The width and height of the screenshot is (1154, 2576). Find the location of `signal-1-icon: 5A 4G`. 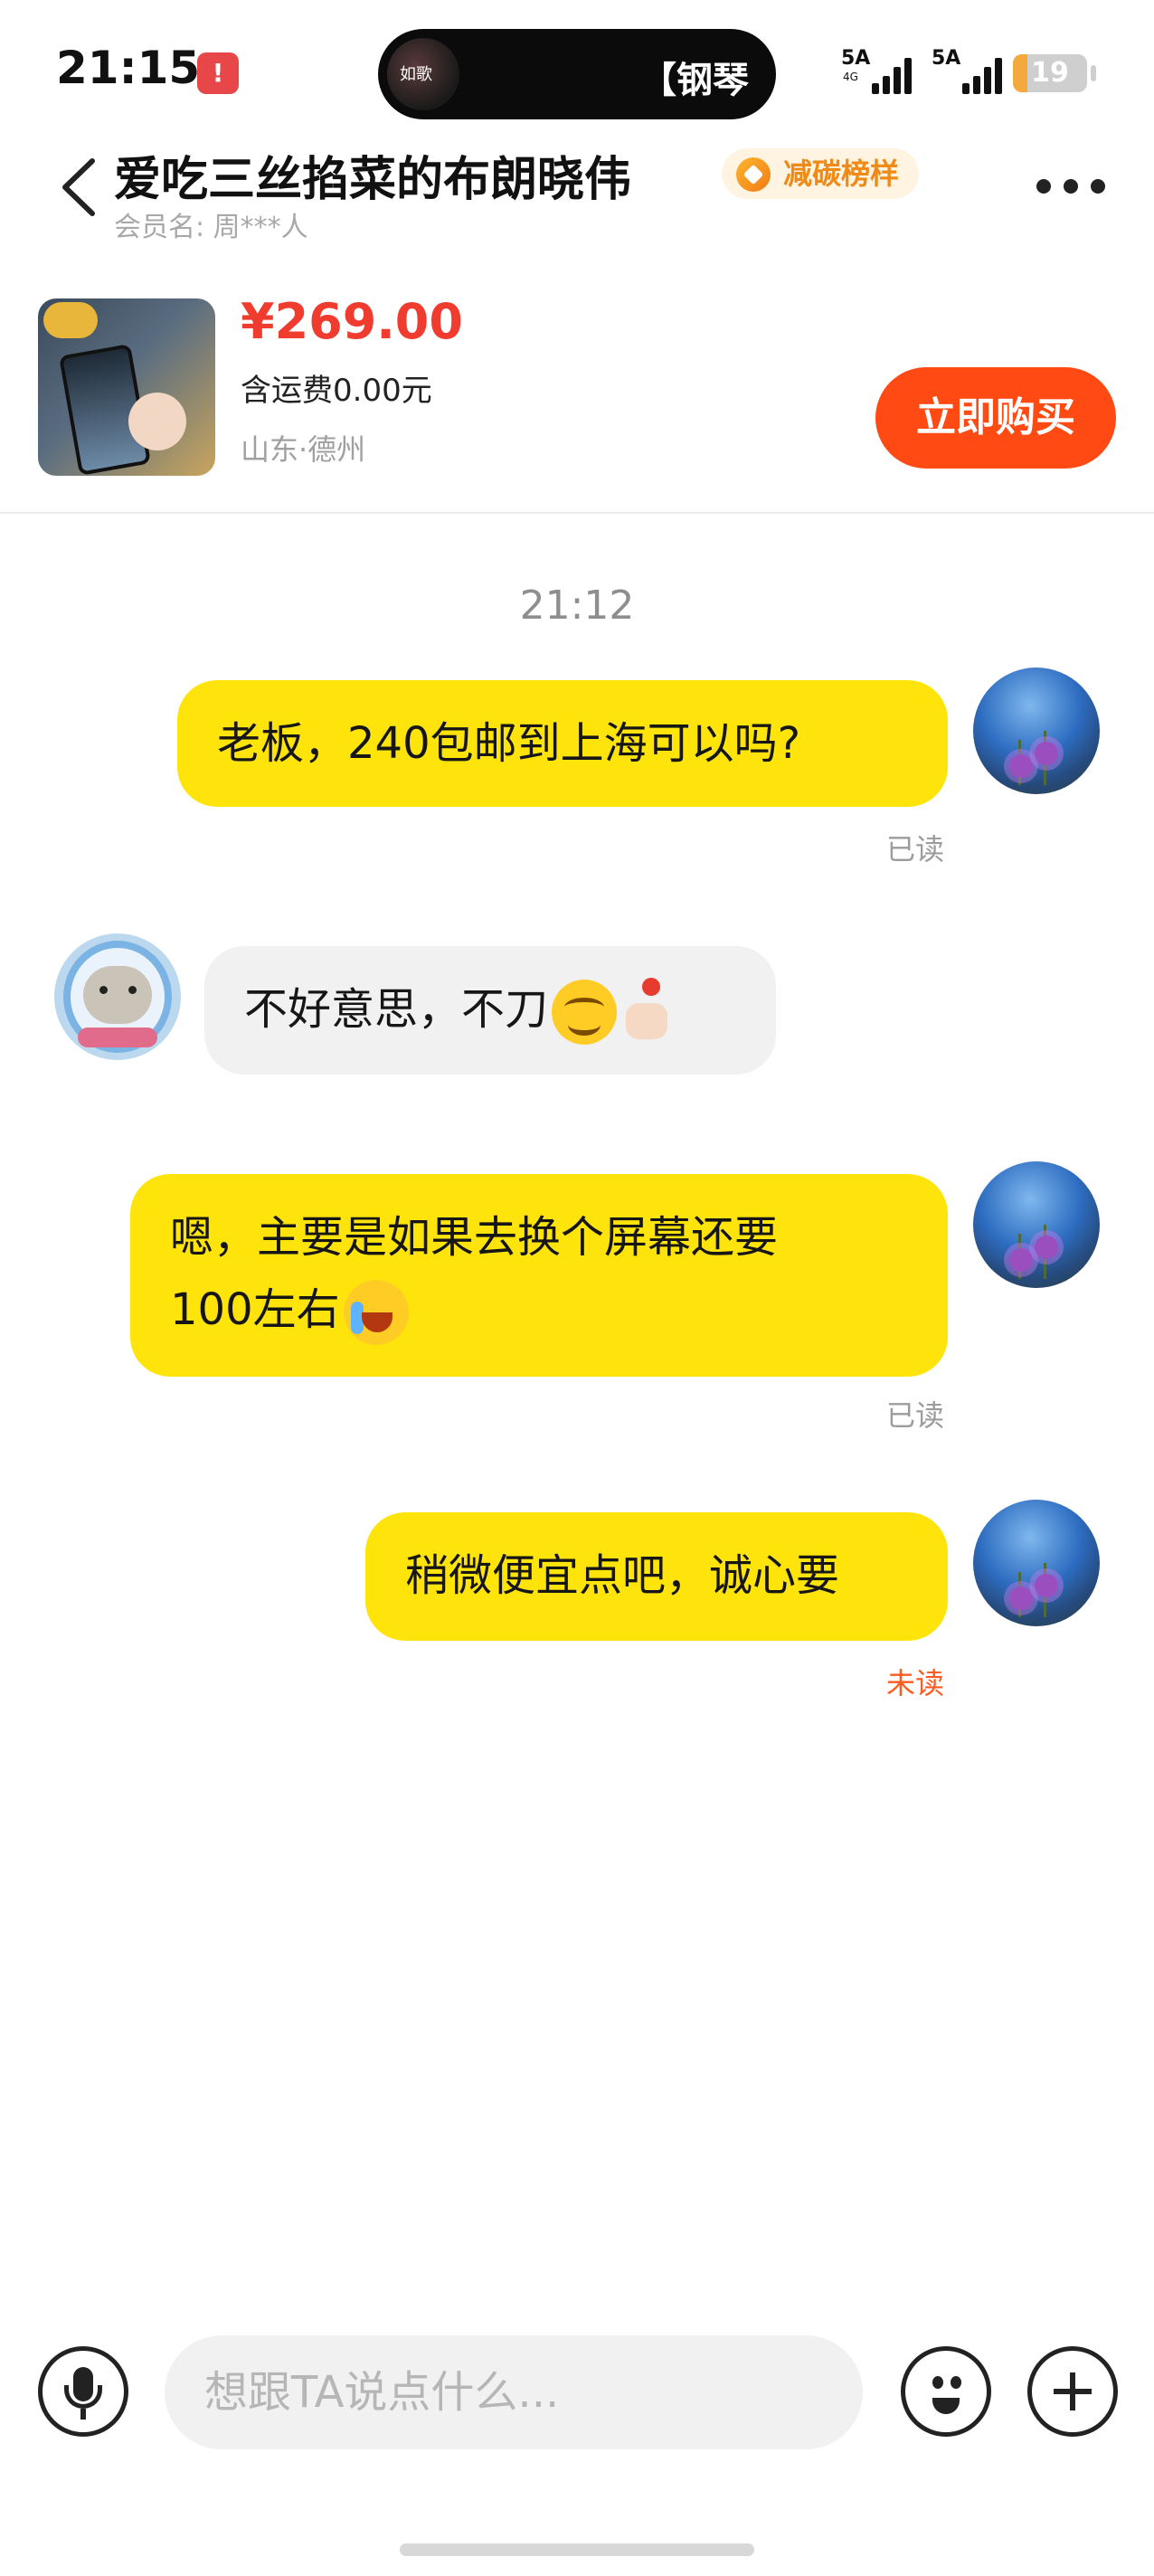

signal-1-icon: 5A 4G is located at coordinates (886, 72).